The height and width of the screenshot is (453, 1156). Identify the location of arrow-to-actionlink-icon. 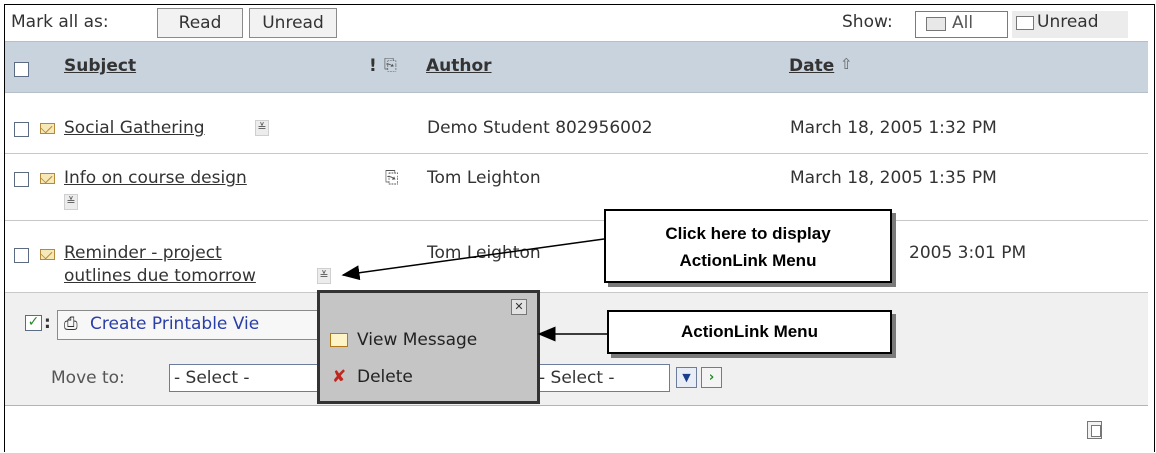
(473, 259).